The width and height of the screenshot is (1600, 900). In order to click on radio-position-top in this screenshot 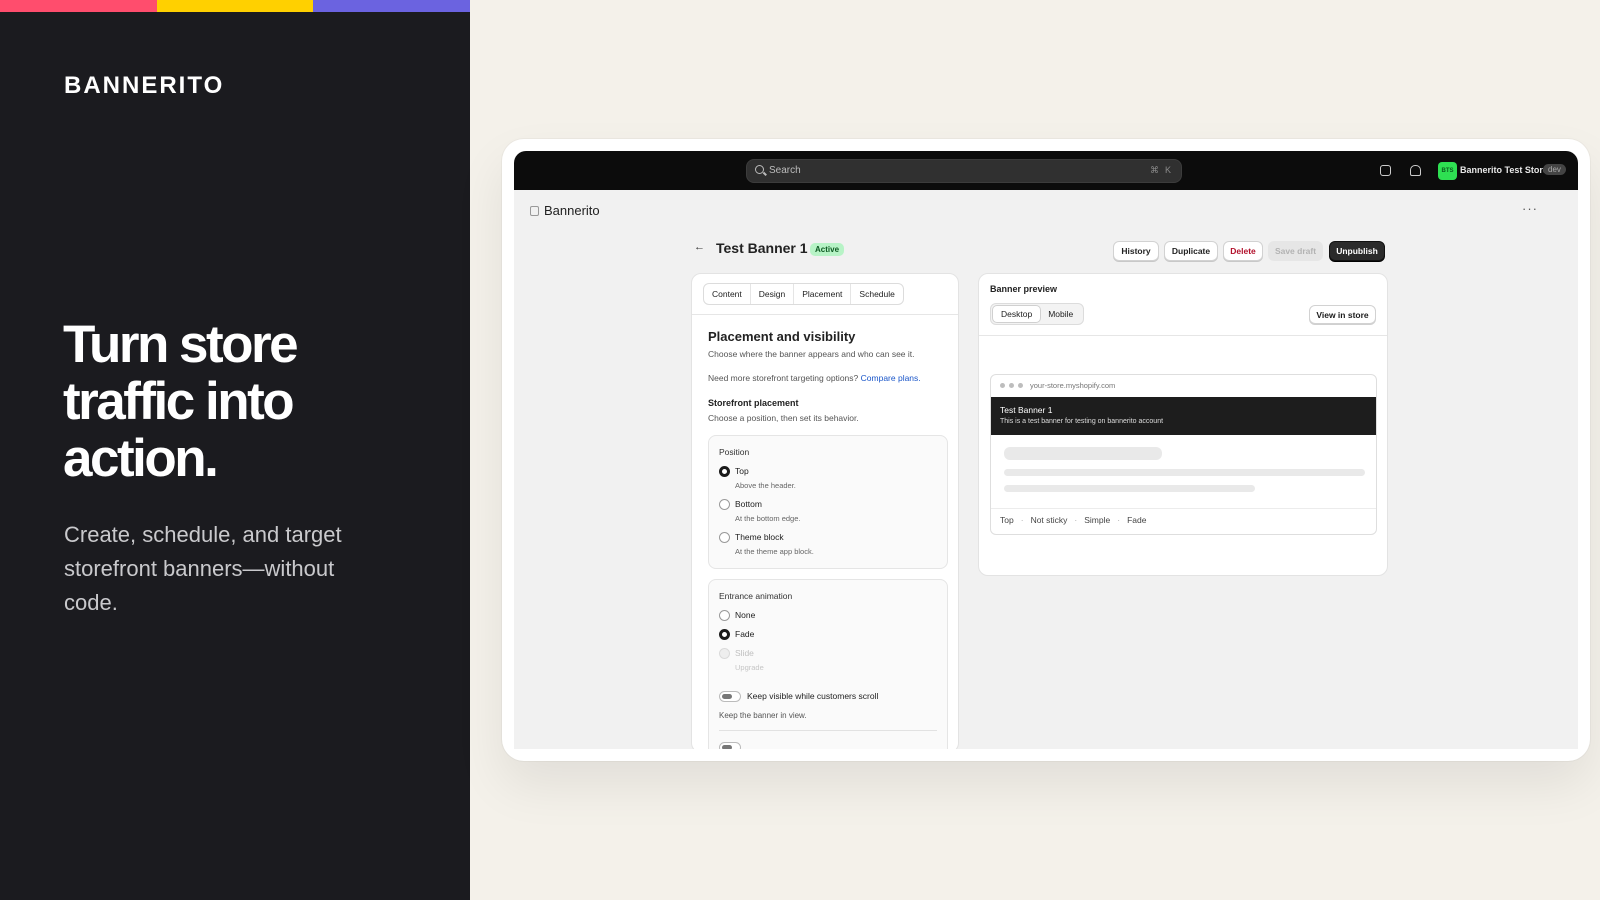, I will do `click(724, 471)`.